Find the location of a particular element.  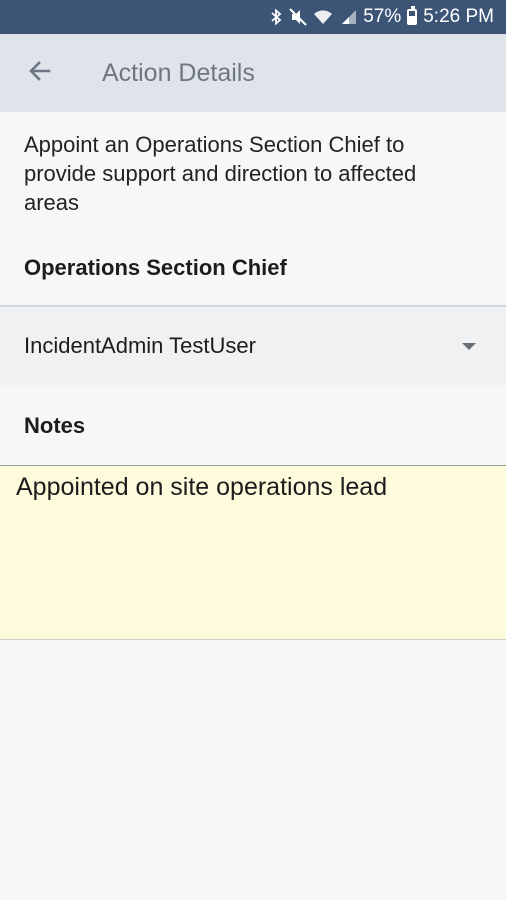

battery-icon is located at coordinates (412, 15).